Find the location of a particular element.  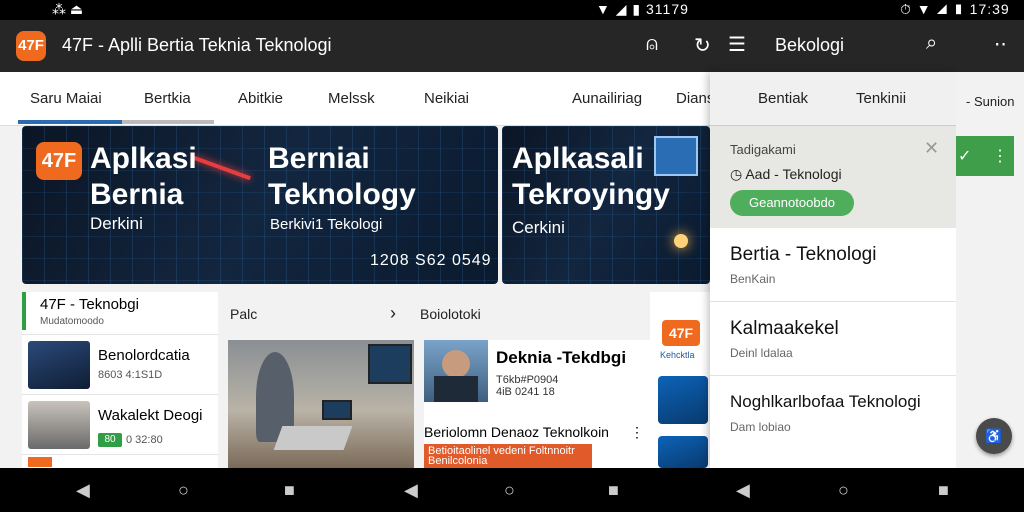

banner-title2-line1: Berniai is located at coordinates (319, 158).